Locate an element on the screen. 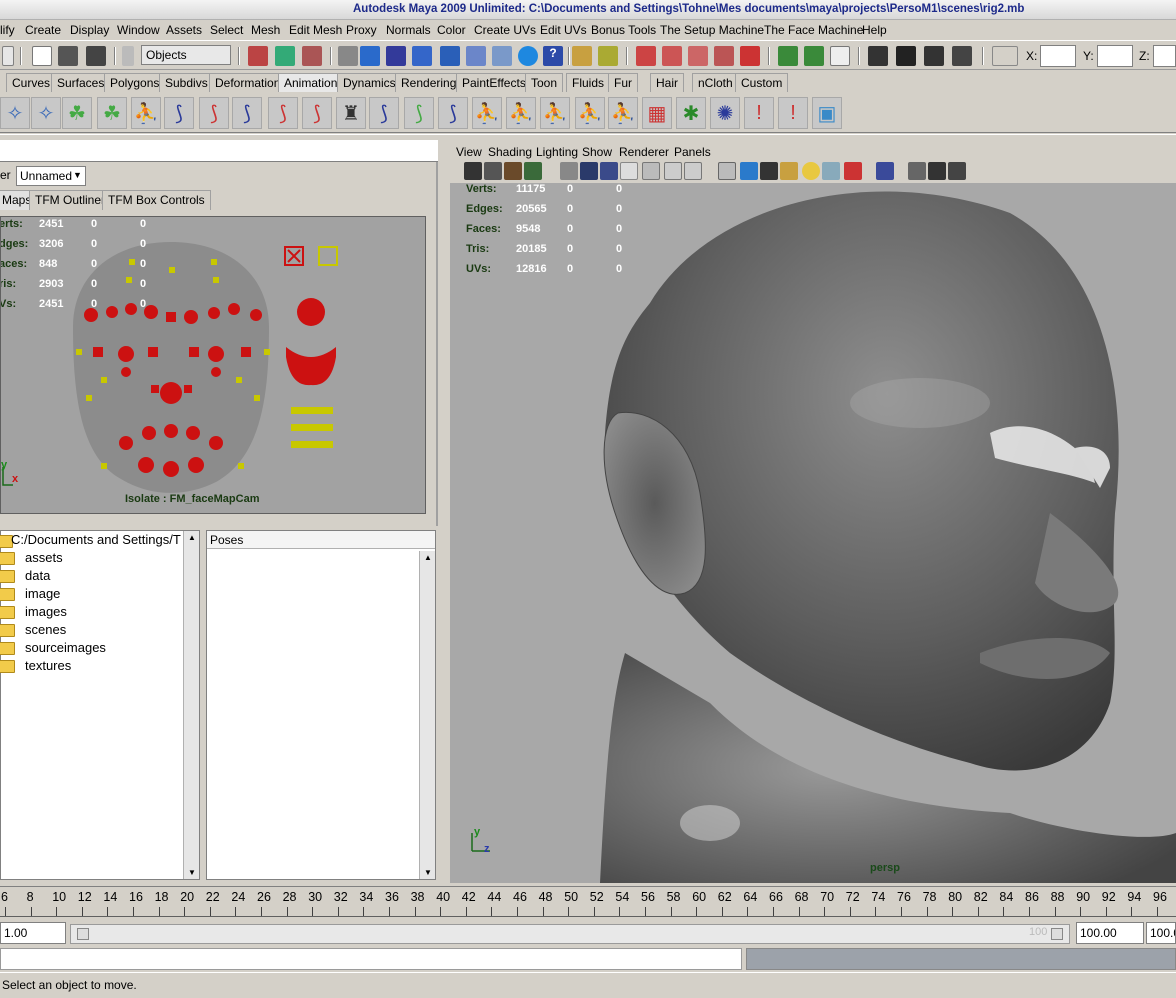  new-scene-icon is located at coordinates (42, 56).